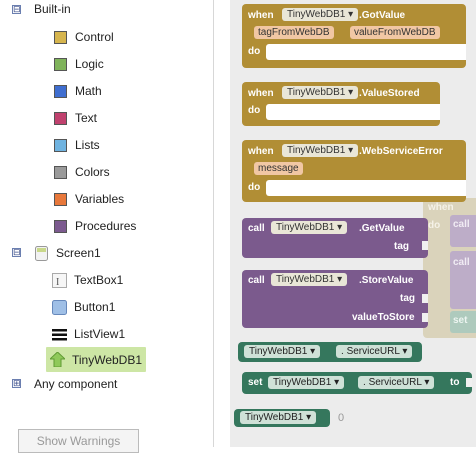 The height and width of the screenshot is (453, 476). What do you see at coordinates (60, 64) in the screenshot?
I see `logic-swatch-icon` at bounding box center [60, 64].